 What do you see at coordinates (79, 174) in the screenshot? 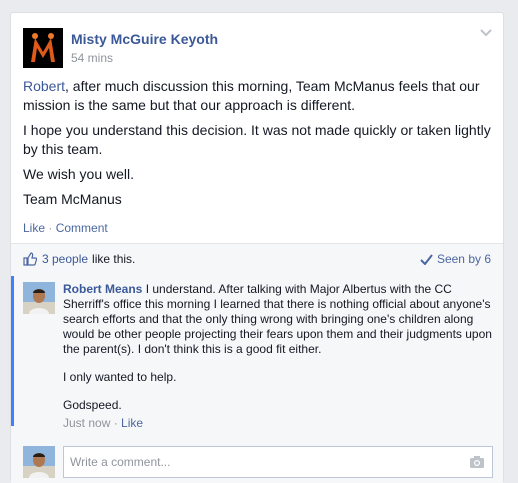
I see `post-paragraph-3: We wish you well.` at bounding box center [79, 174].